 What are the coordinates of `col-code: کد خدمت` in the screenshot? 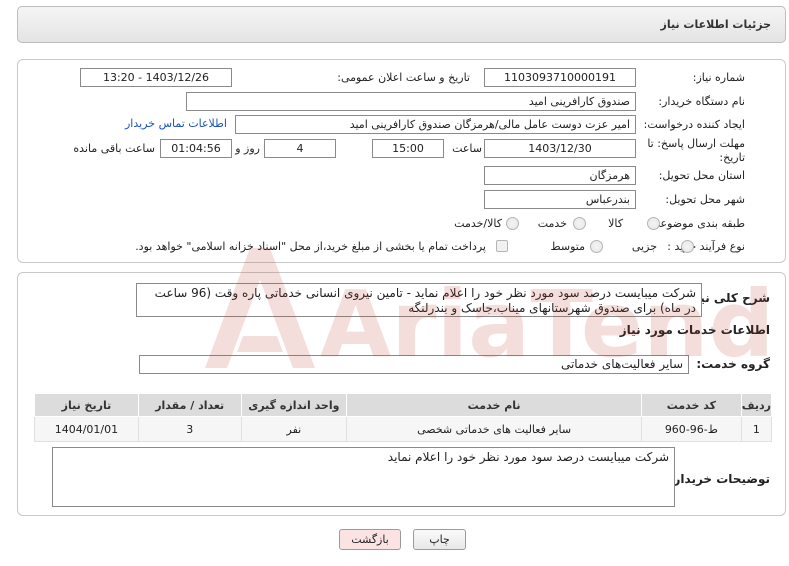 It's located at (691, 405).